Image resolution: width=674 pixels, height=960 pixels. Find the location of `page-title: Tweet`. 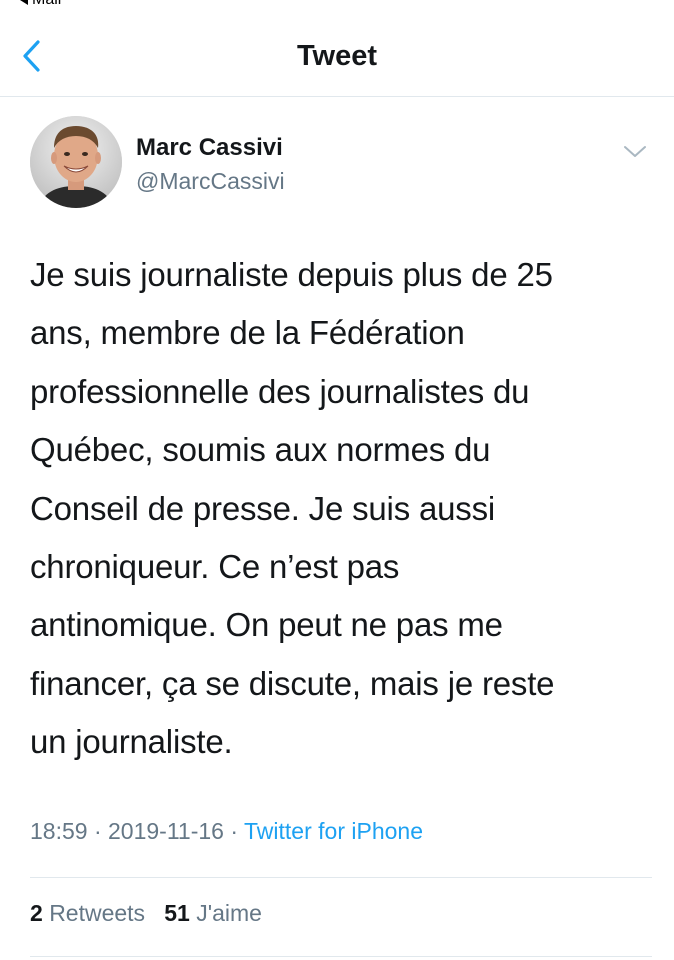

page-title: Tweet is located at coordinates (337, 56).